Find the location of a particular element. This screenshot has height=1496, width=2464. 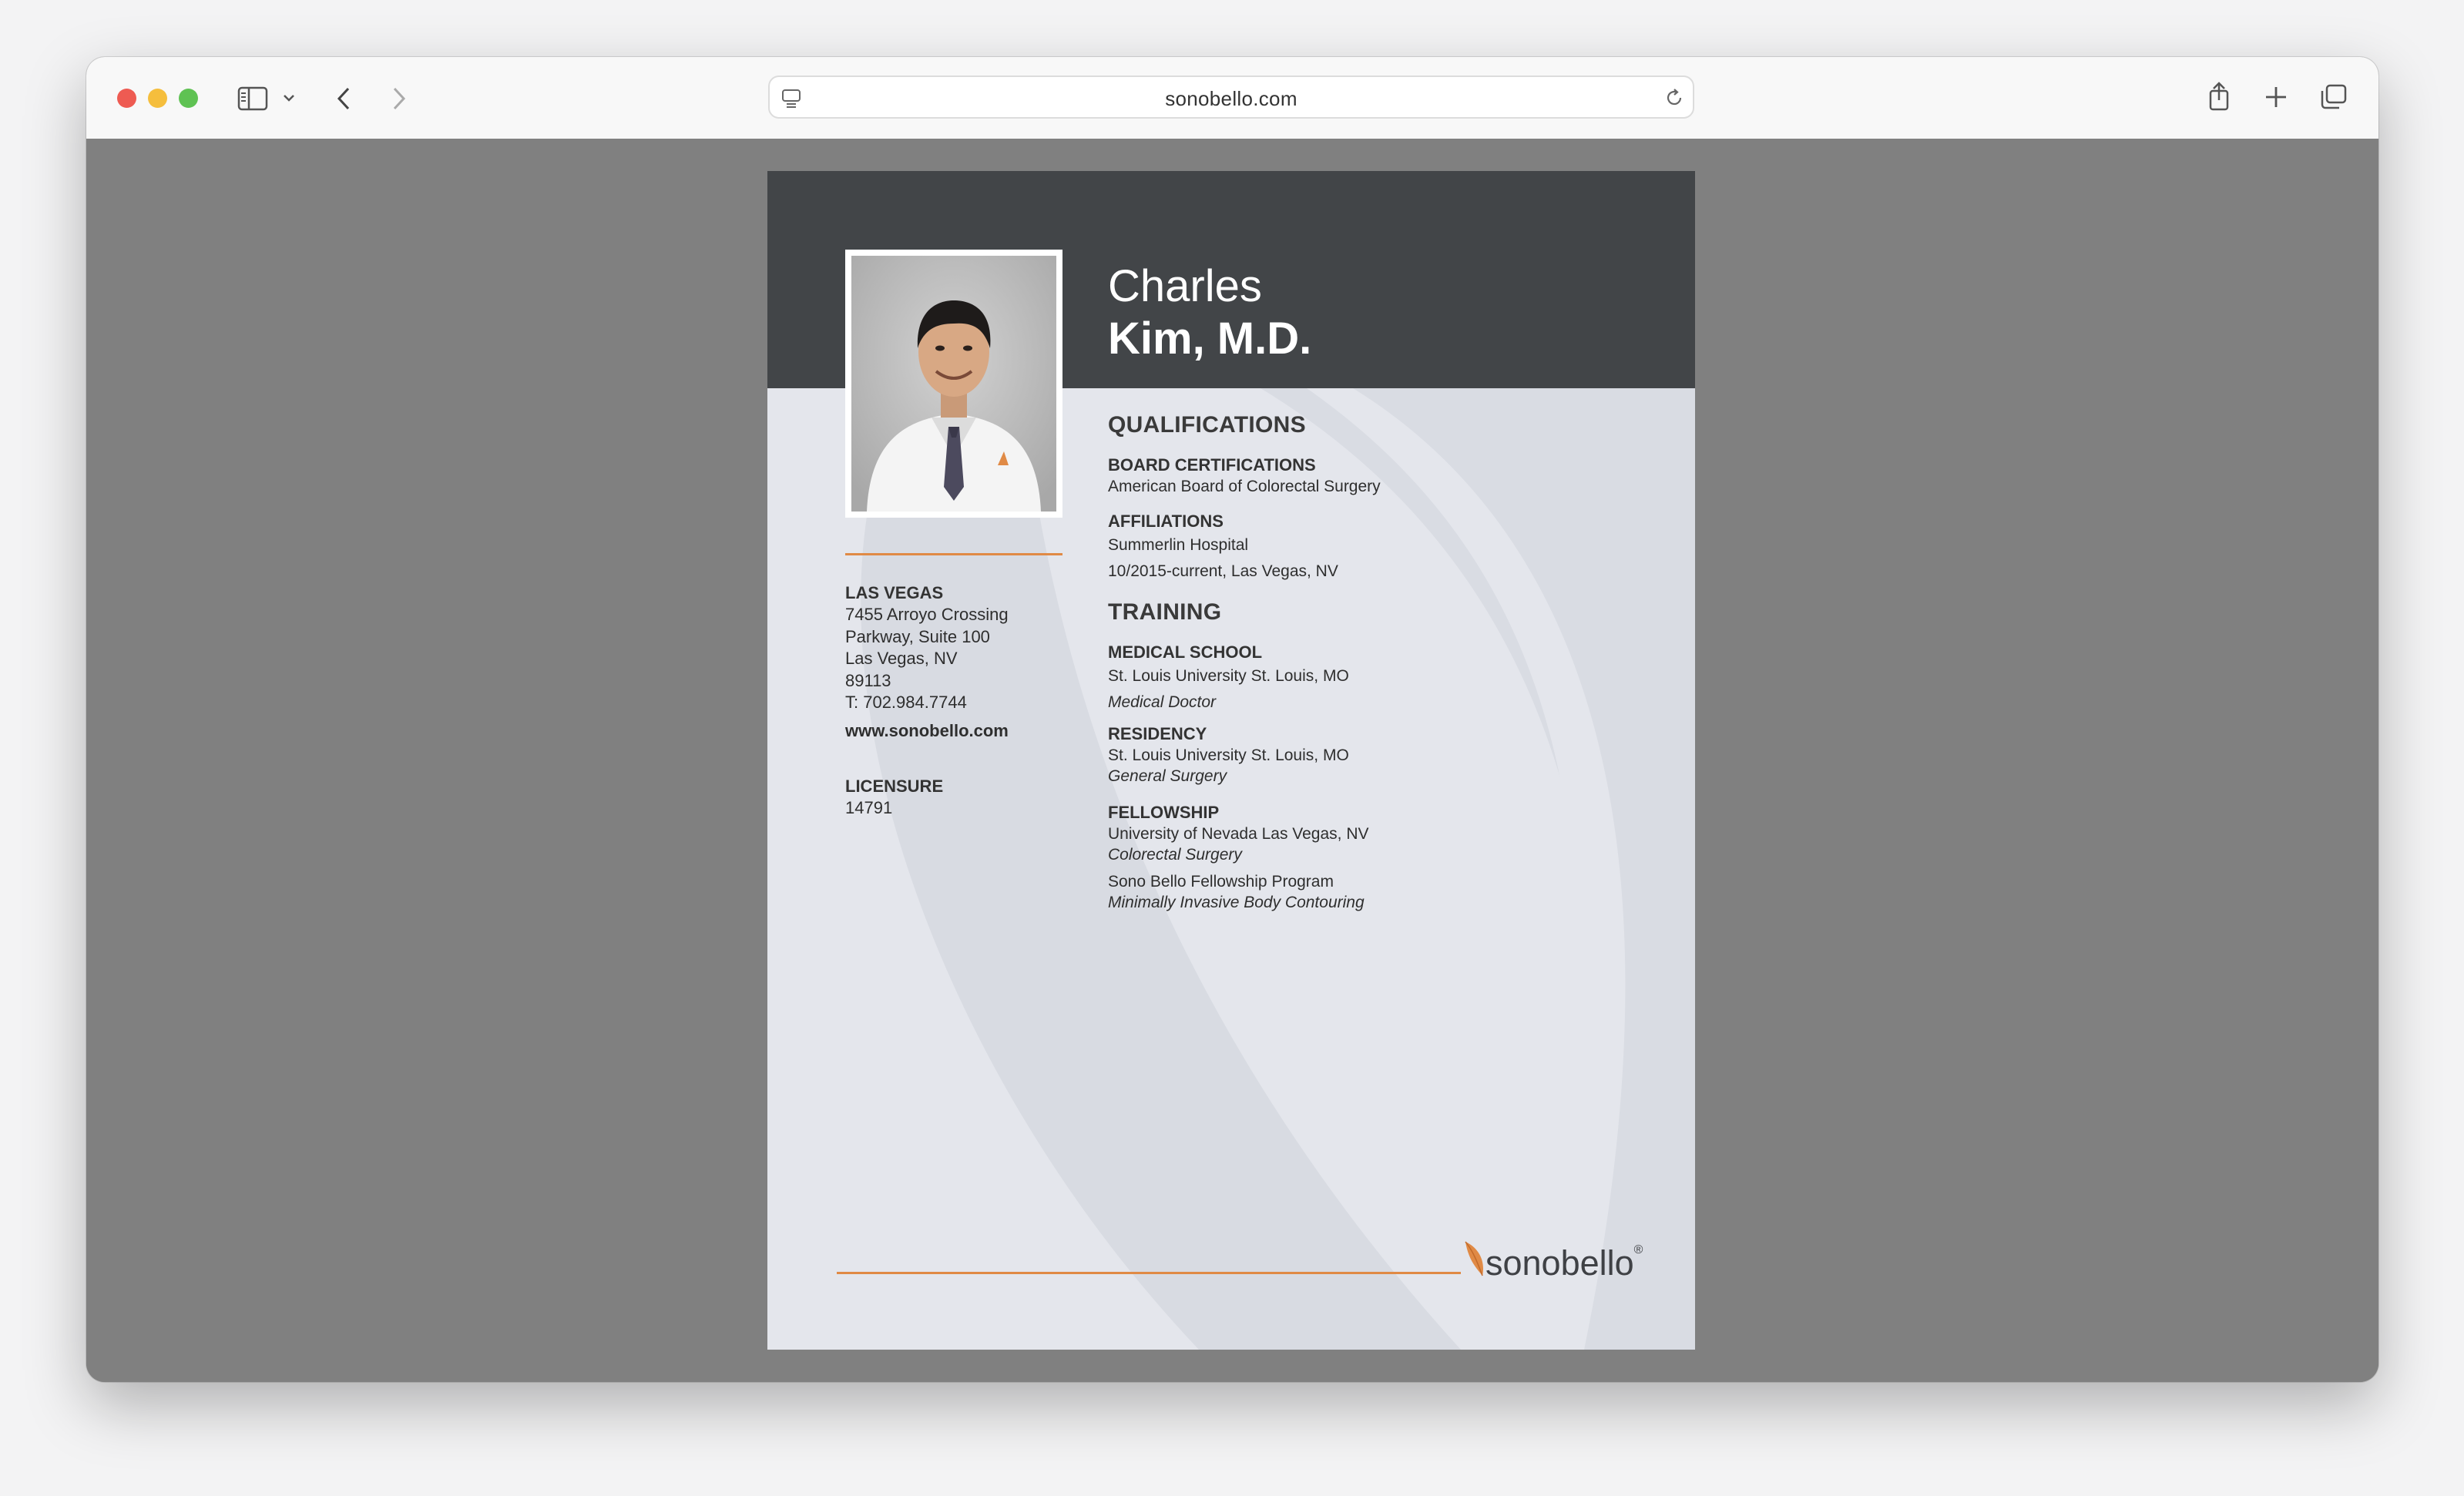

minimize-window-button is located at coordinates (158, 98).